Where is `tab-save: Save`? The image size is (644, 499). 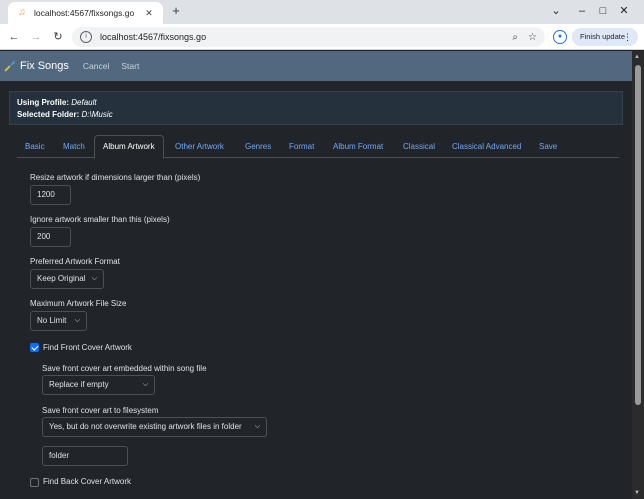
tab-save: Save is located at coordinates (548, 146).